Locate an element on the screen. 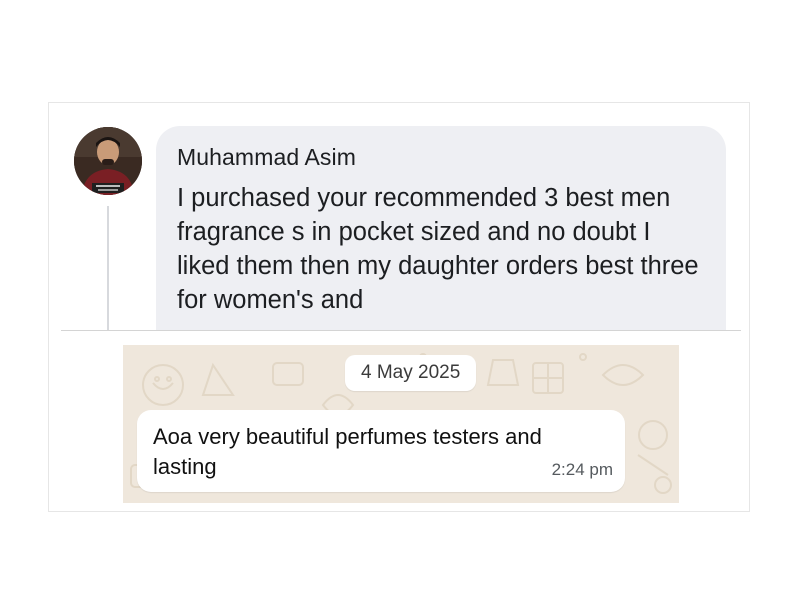 The width and height of the screenshot is (800, 600). reply-thread-line is located at coordinates (108, 268).